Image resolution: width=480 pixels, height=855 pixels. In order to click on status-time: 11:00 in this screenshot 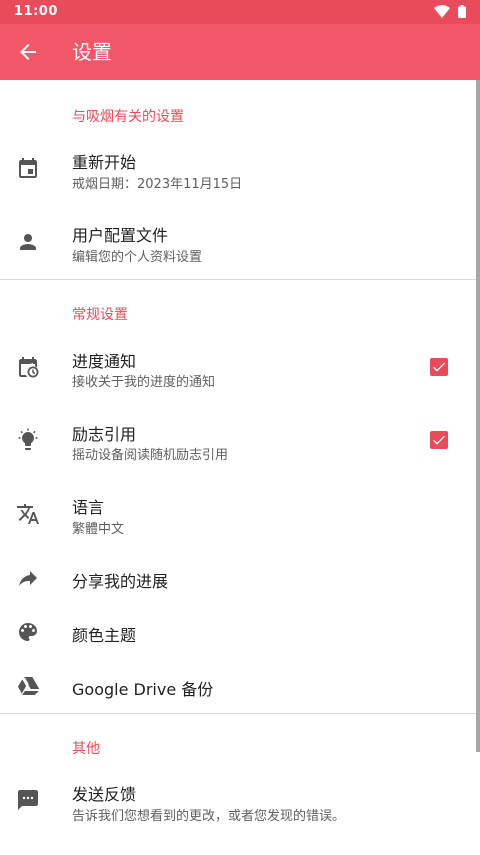, I will do `click(36, 11)`.